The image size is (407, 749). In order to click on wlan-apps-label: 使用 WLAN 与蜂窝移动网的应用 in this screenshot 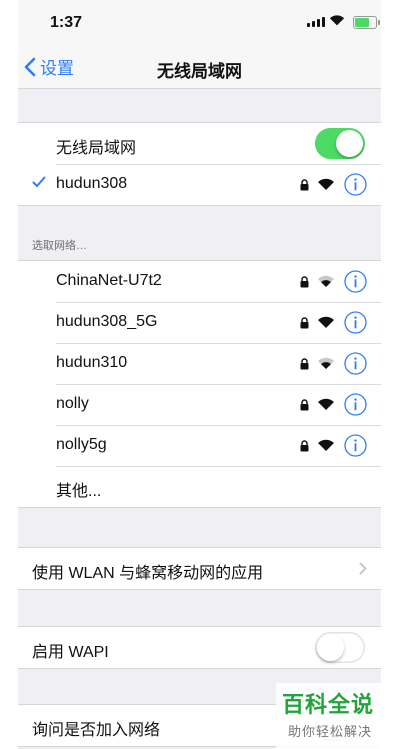, I will do `click(148, 573)`.